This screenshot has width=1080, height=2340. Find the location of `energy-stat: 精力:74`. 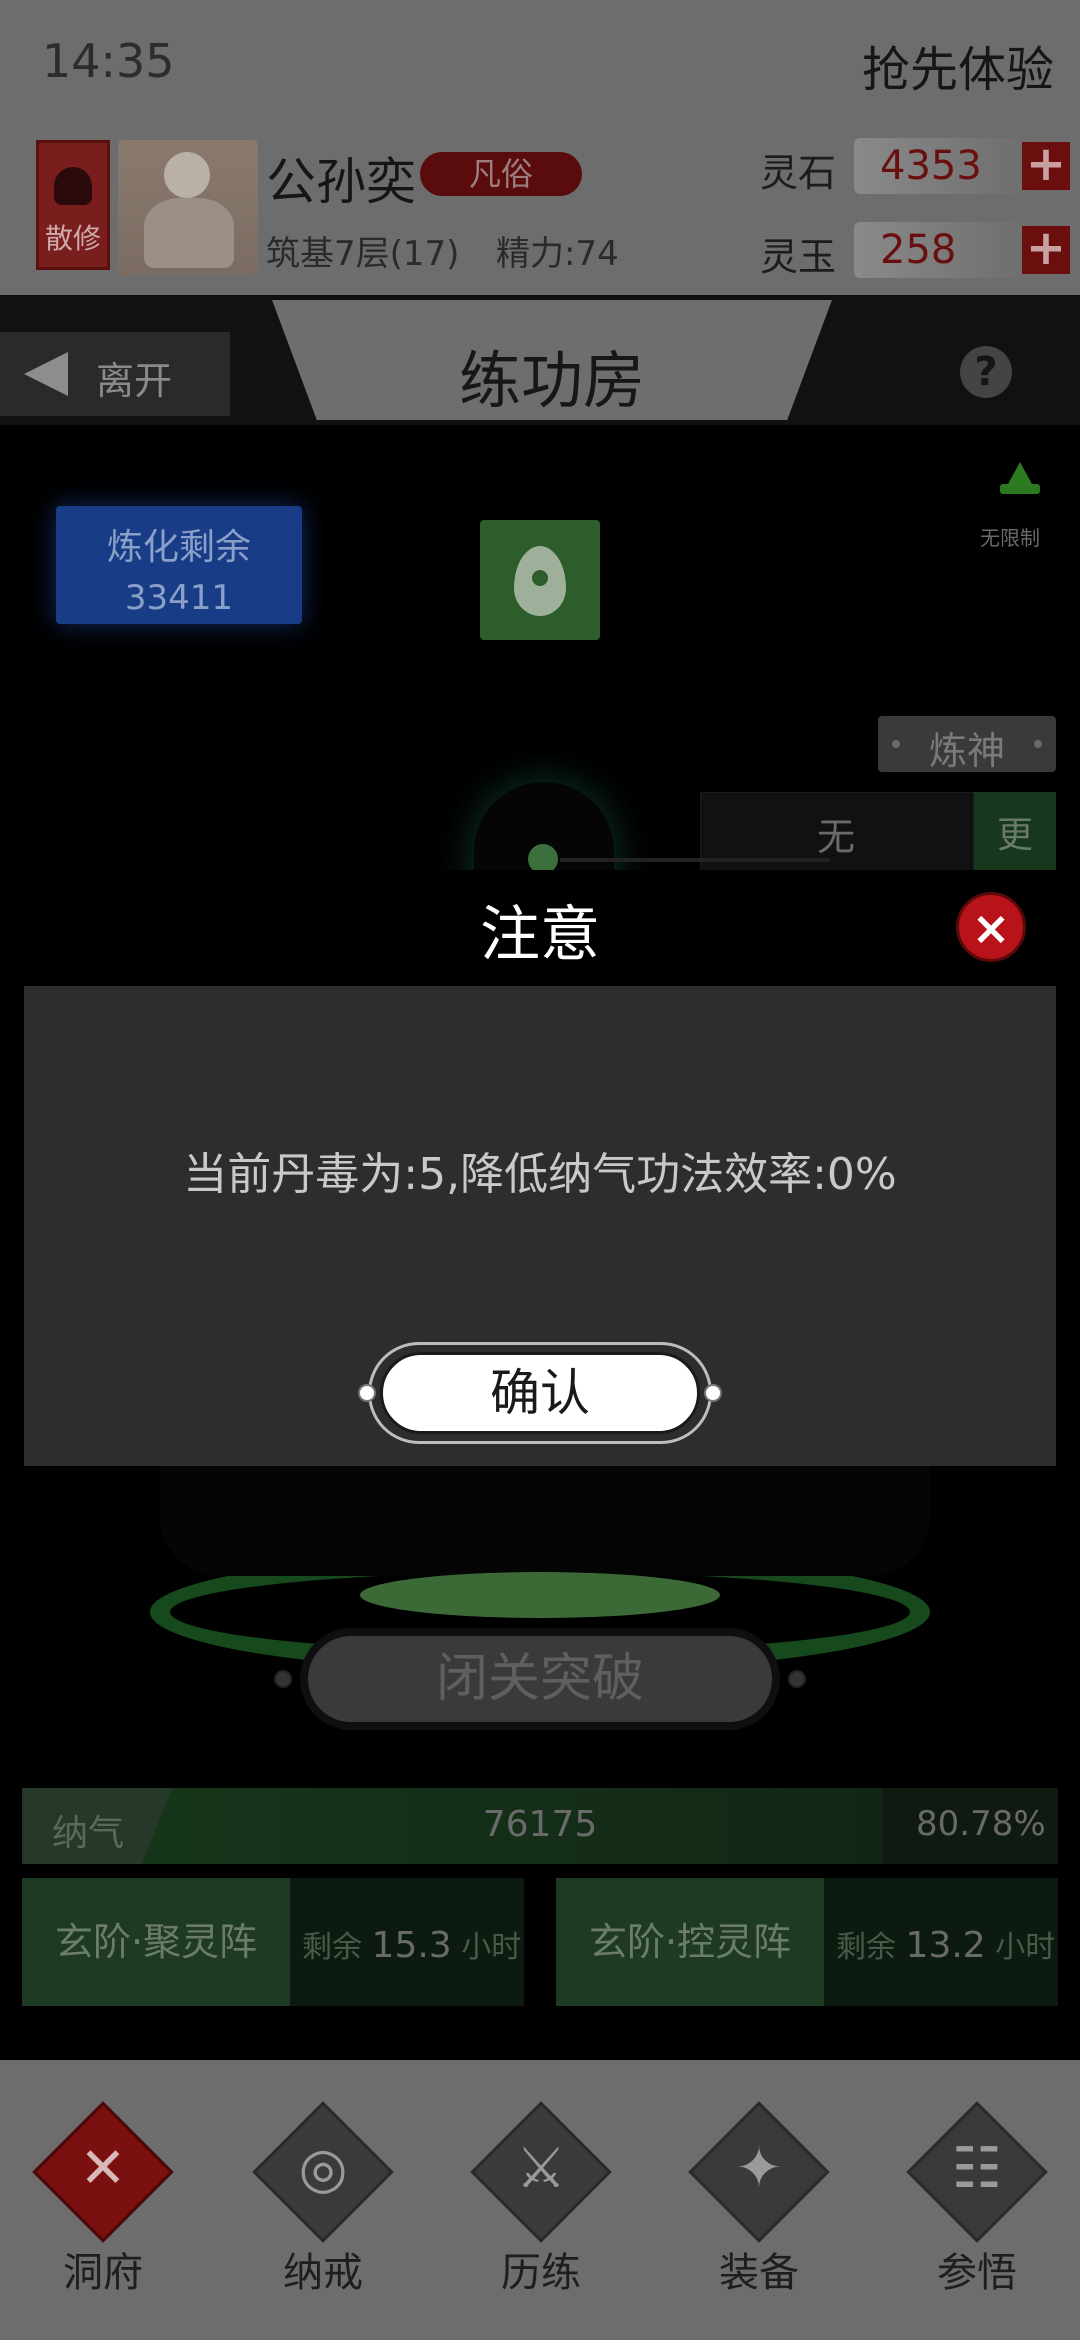

energy-stat: 精力:74 is located at coordinates (557, 254).